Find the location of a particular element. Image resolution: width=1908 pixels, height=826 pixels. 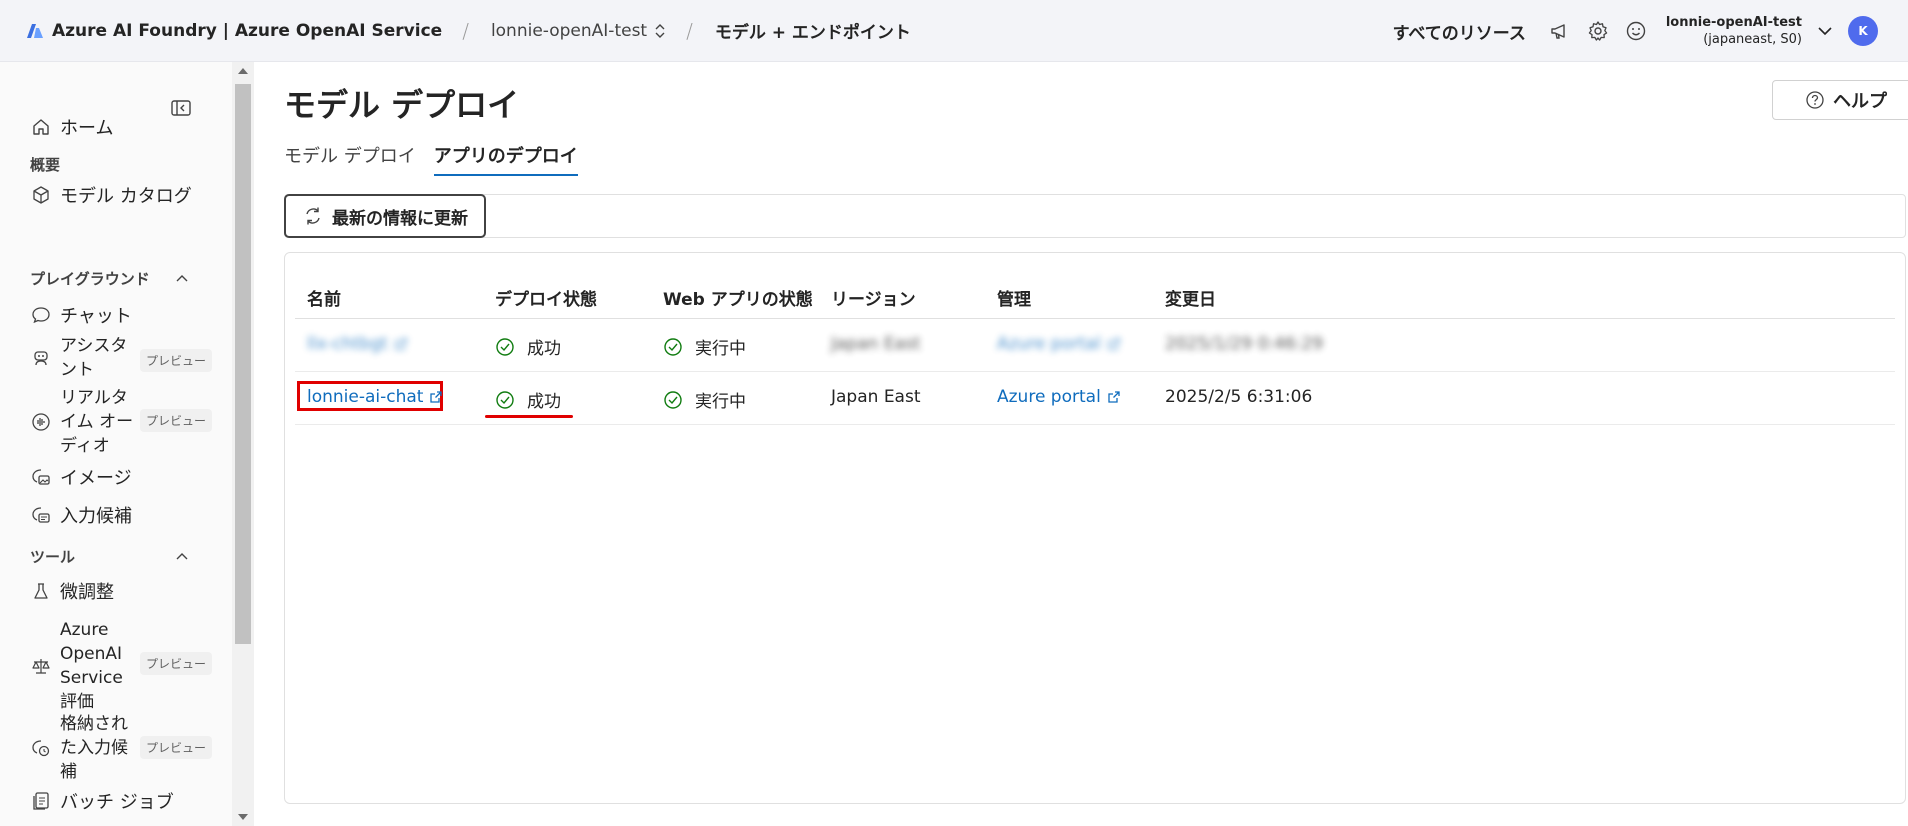

smiley-icon is located at coordinates (1636, 31).